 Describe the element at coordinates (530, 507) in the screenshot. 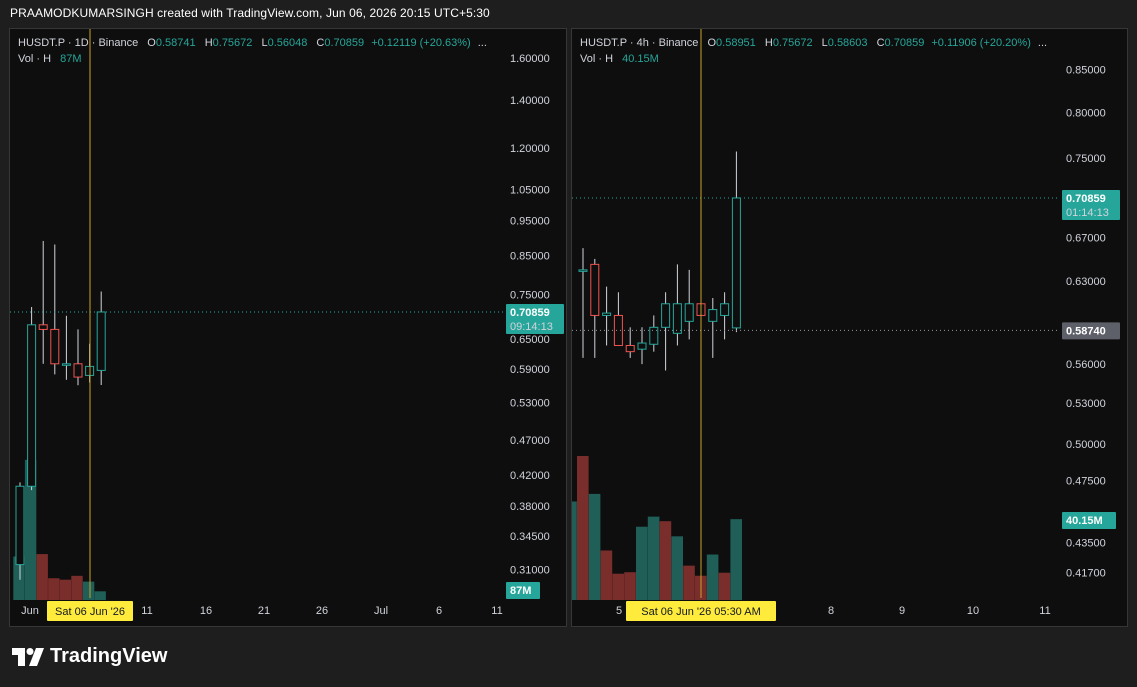

I see `y-axis-tick-label: 0.38000` at that location.